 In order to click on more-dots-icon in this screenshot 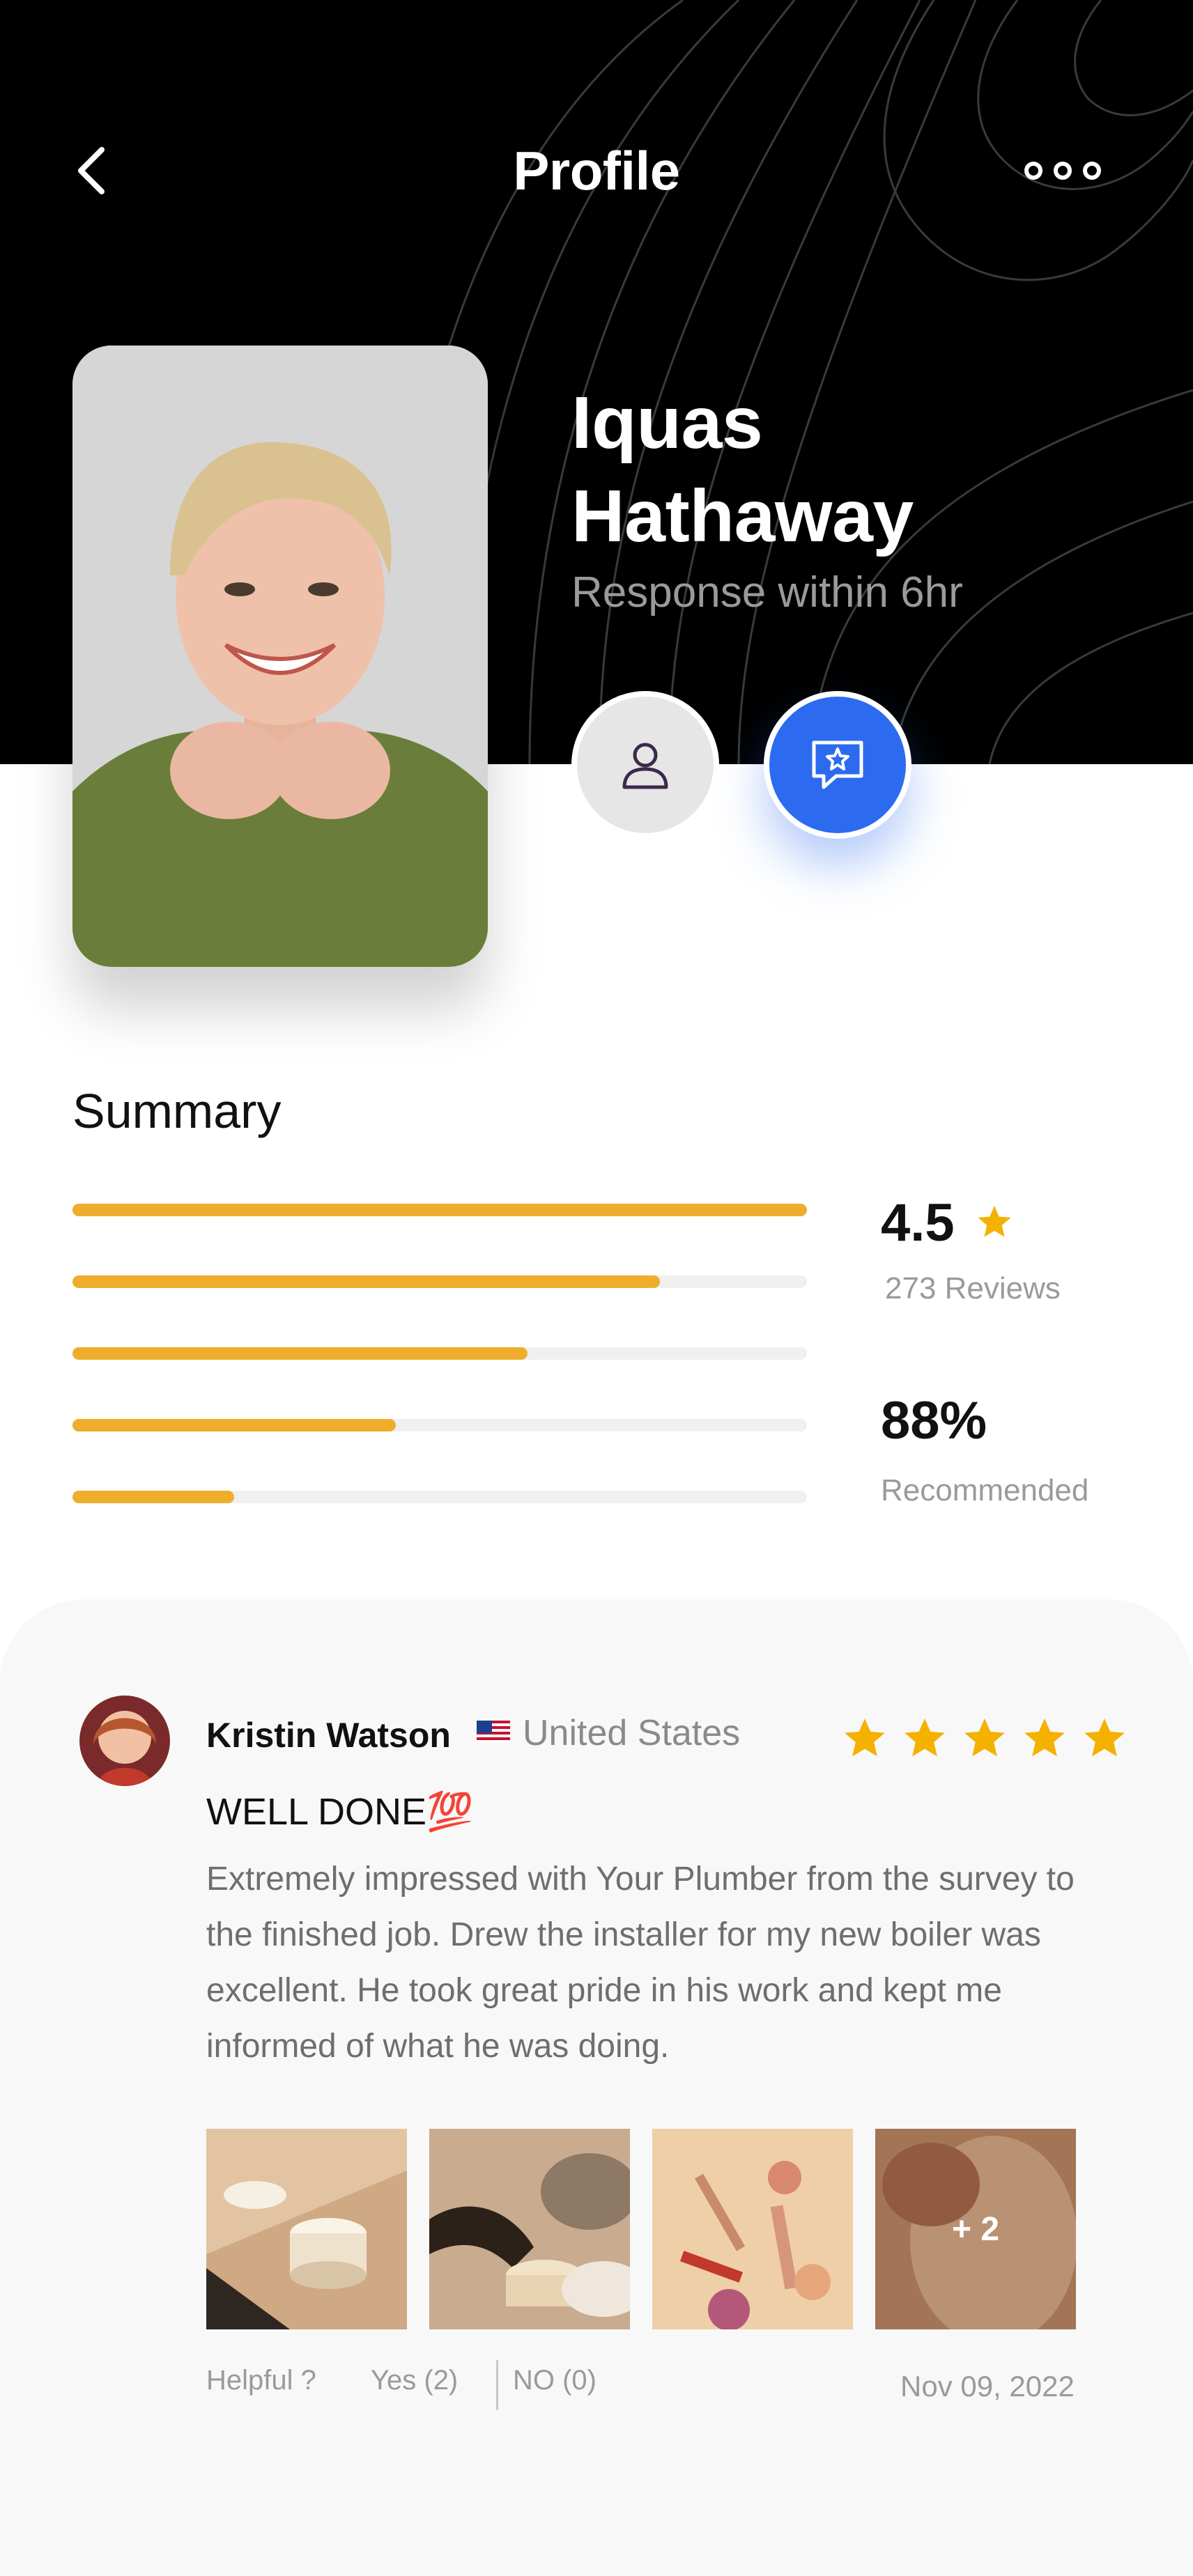, I will do `click(1033, 171)`.